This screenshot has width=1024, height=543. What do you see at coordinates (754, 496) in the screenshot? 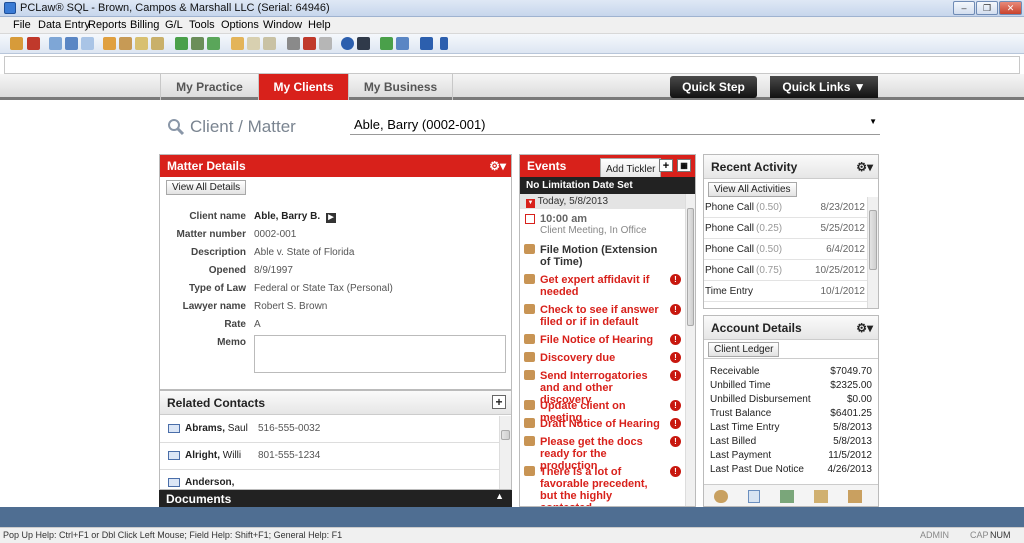
I see `document-icon` at bounding box center [754, 496].